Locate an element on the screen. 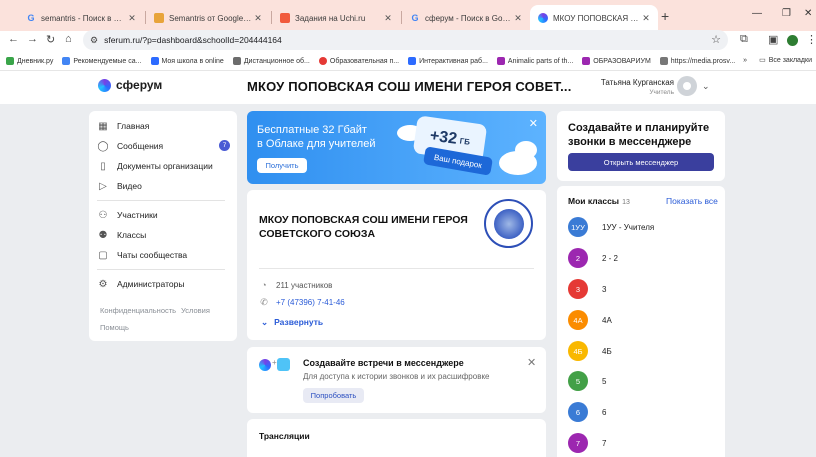  bookmark: Моя школа в online is located at coordinates (187, 61).